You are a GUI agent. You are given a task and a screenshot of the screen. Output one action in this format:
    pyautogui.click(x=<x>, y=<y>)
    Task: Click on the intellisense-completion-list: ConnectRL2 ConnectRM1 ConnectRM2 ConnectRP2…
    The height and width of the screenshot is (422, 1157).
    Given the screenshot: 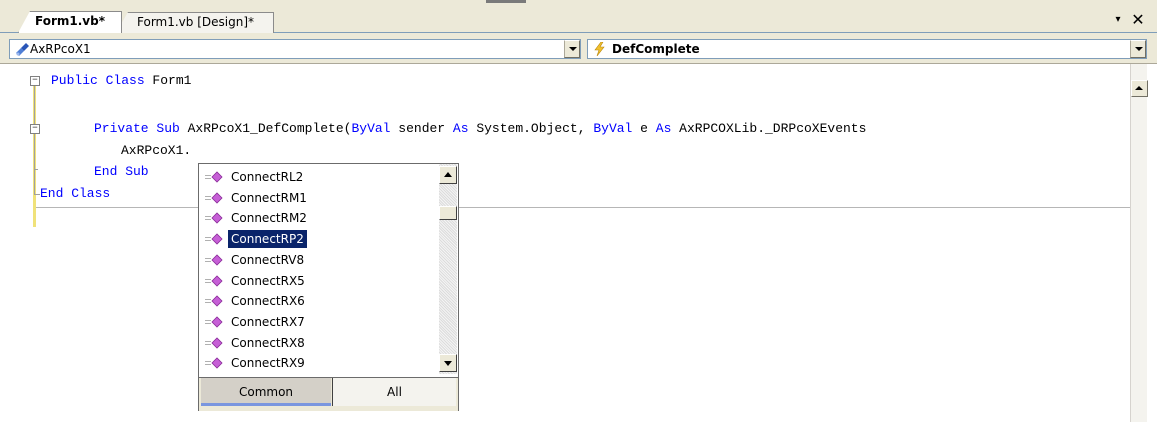 What is the action you would take?
    pyautogui.click(x=328, y=287)
    